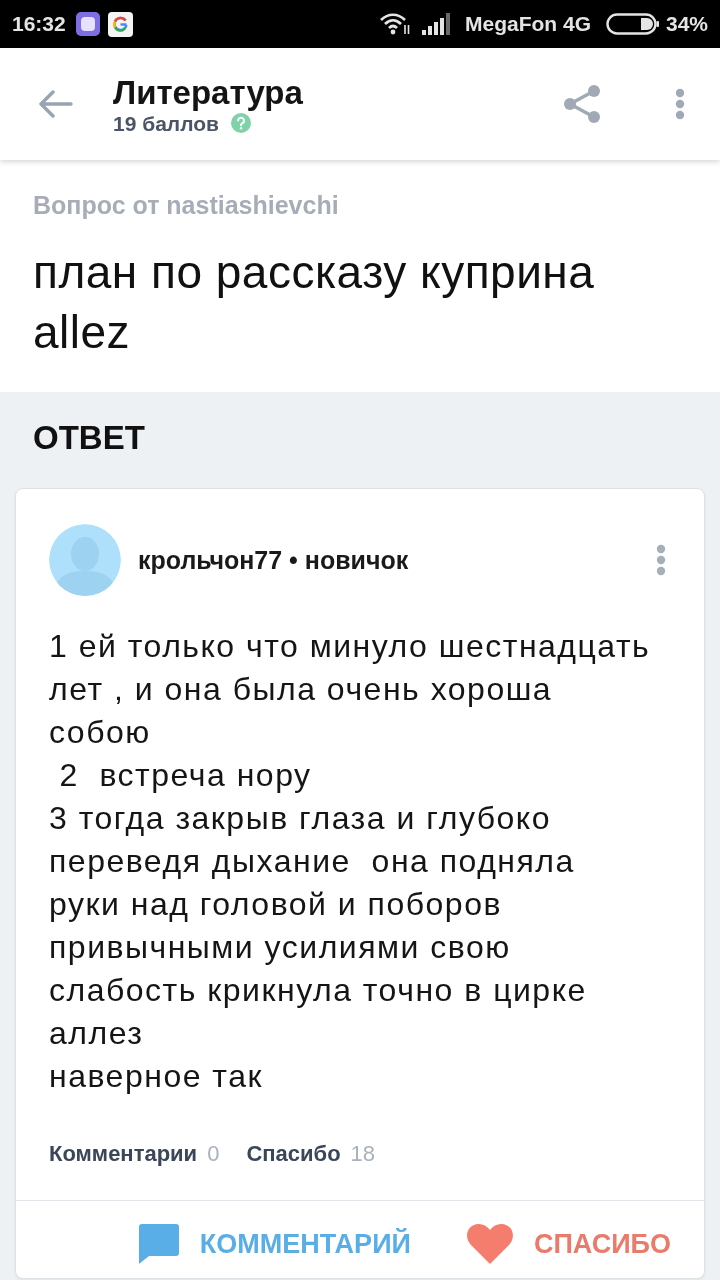 The image size is (720, 1280). Describe the element at coordinates (568, 1243) in the screenshot. I see `thanks-button: СПАСИБО` at that location.